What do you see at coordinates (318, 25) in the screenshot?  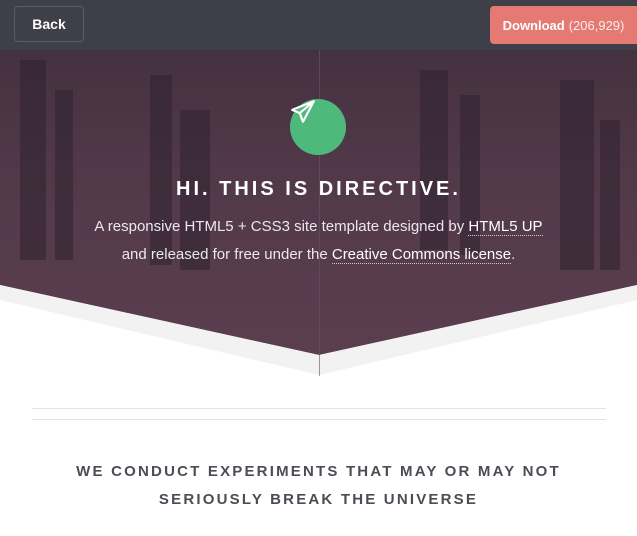 I see `top-bar: Back Download (206,929)` at bounding box center [318, 25].